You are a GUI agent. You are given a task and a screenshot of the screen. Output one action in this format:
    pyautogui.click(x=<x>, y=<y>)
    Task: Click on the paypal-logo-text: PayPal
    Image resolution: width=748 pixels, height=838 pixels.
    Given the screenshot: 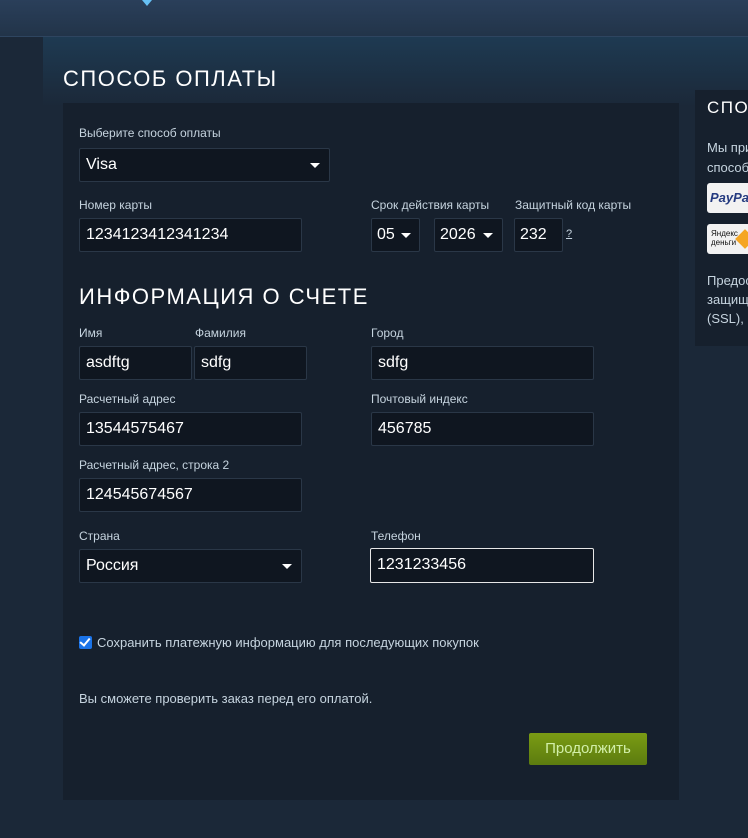 What is the action you would take?
    pyautogui.click(x=729, y=197)
    